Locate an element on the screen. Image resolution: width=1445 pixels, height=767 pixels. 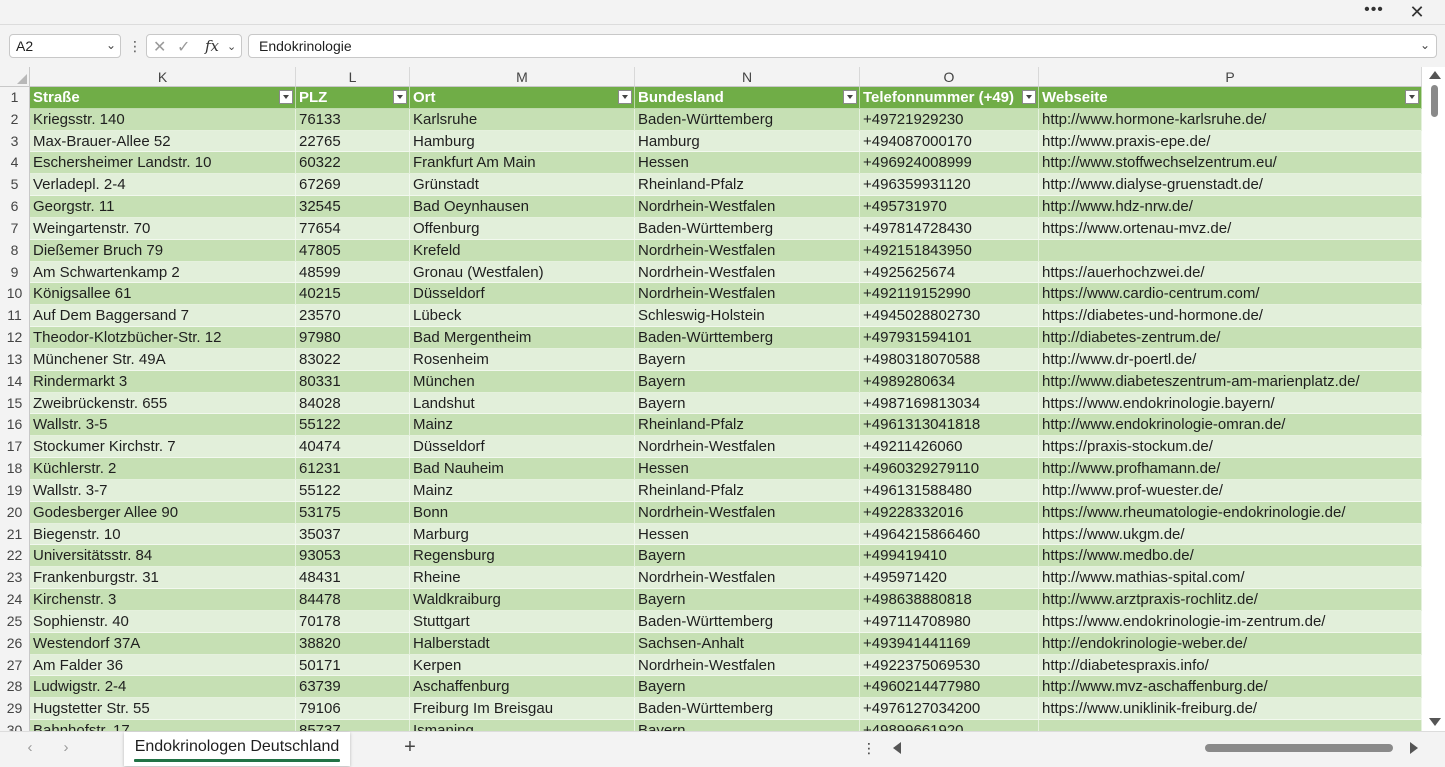
table-cell: +494087000170 is located at coordinates (949, 141).